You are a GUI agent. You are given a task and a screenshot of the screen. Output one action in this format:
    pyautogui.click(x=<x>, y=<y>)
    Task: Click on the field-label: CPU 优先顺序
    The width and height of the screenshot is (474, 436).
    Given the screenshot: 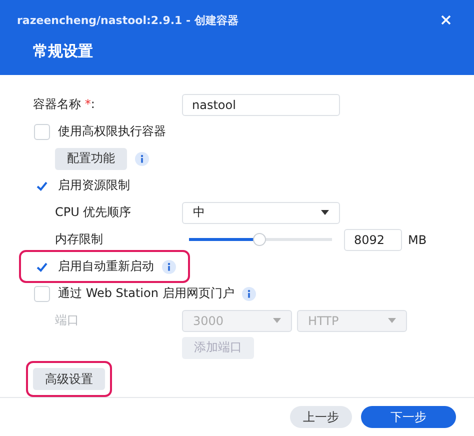 What is the action you would take?
    pyautogui.click(x=93, y=213)
    